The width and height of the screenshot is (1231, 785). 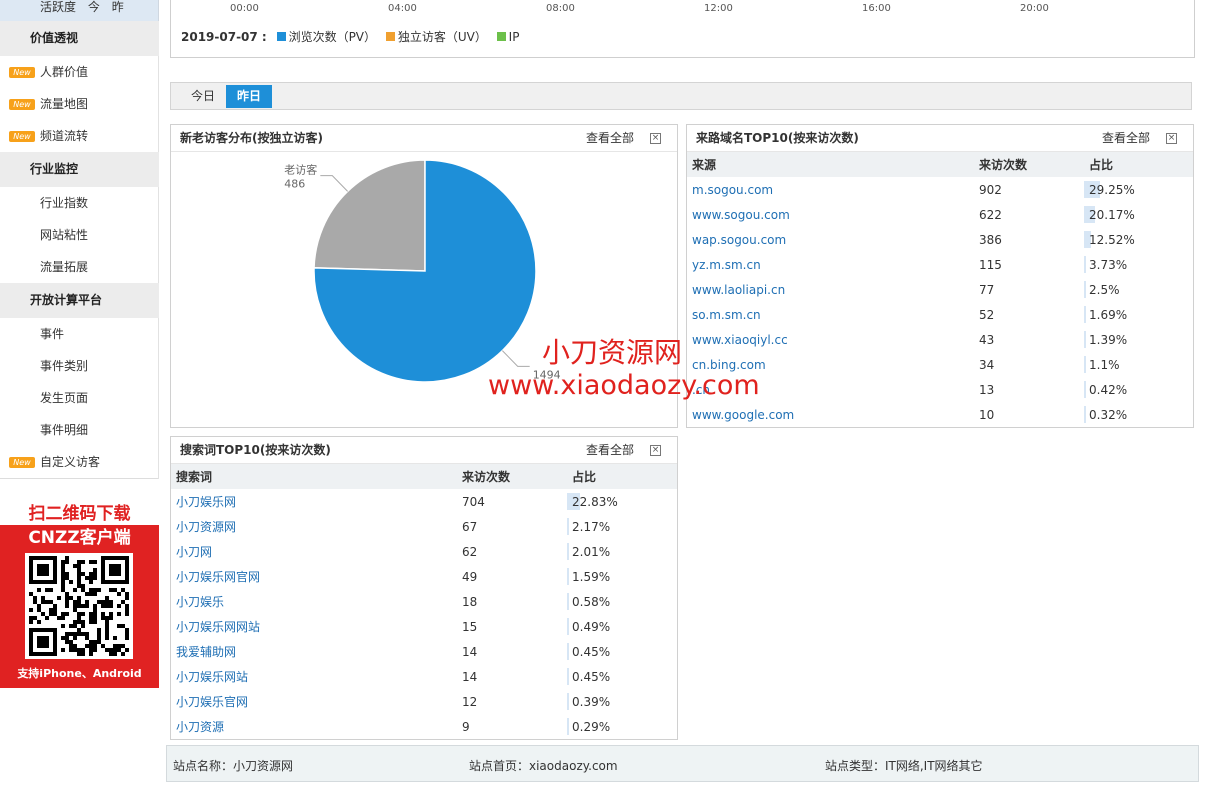 What do you see at coordinates (64, 366) in the screenshot?
I see `sidebar-item-label: 事件类别` at bounding box center [64, 366].